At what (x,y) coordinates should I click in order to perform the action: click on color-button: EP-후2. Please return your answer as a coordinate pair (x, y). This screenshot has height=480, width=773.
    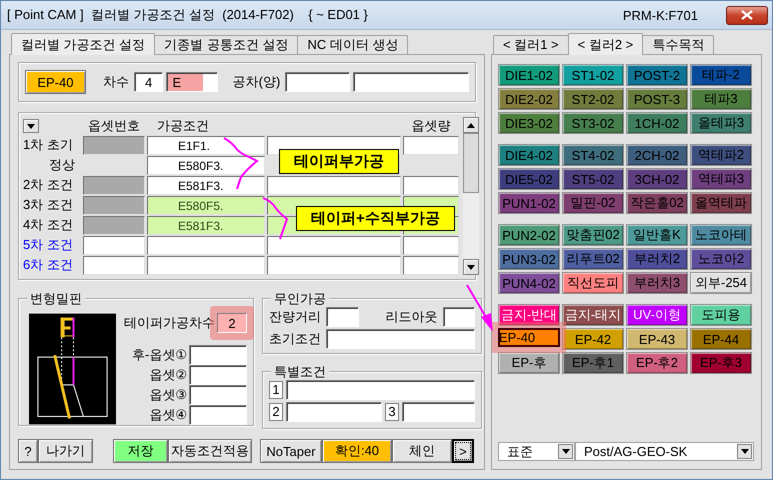
    Looking at the image, I should click on (657, 363).